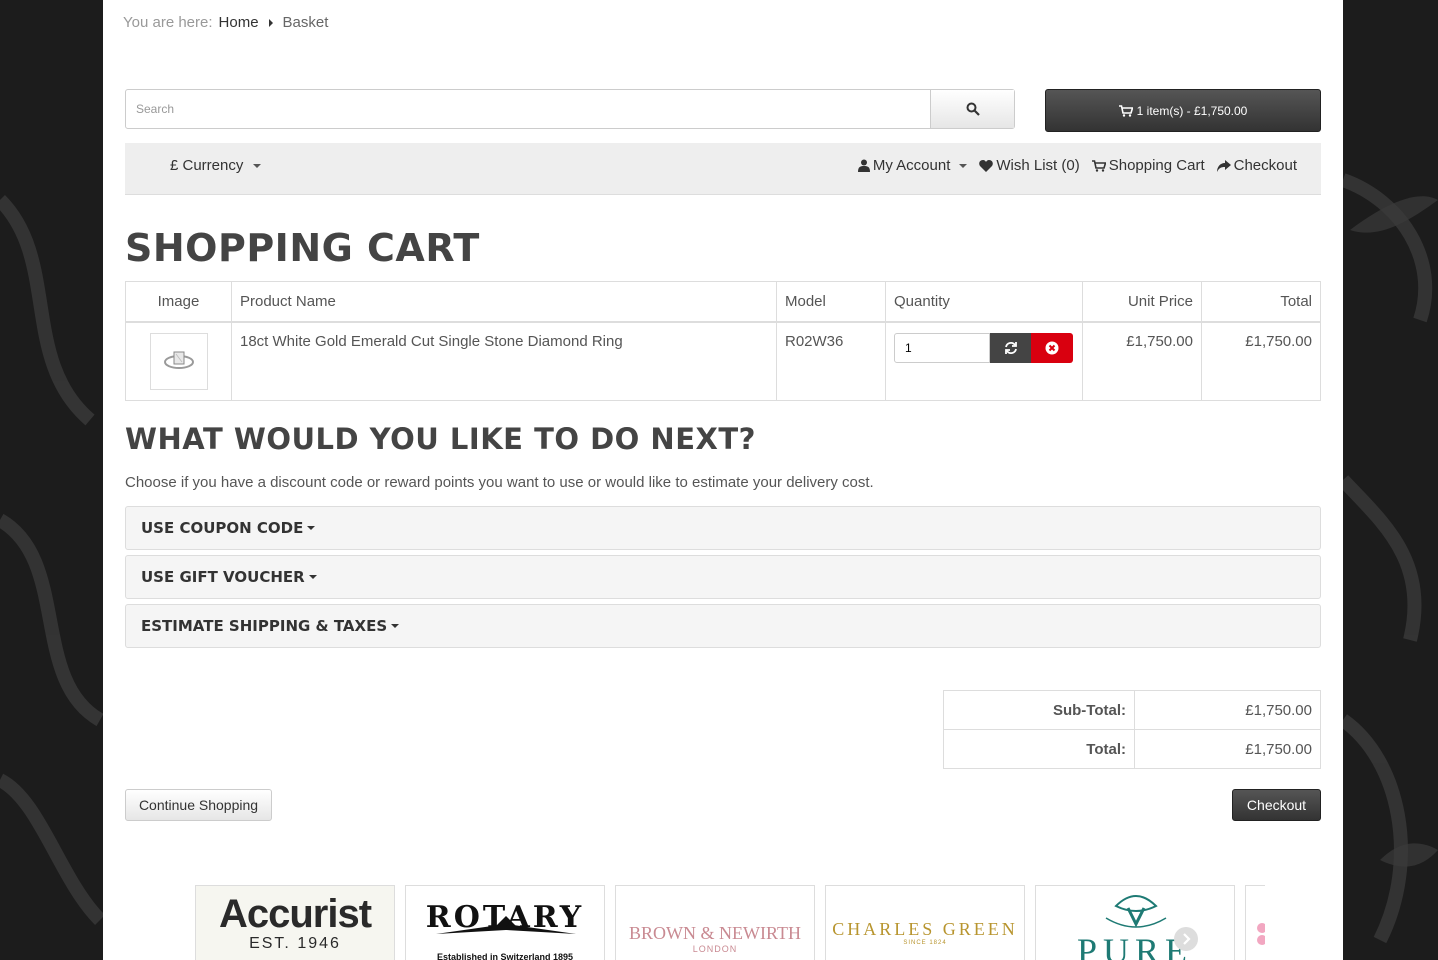  I want to click on column-header: Quantity, so click(984, 302).